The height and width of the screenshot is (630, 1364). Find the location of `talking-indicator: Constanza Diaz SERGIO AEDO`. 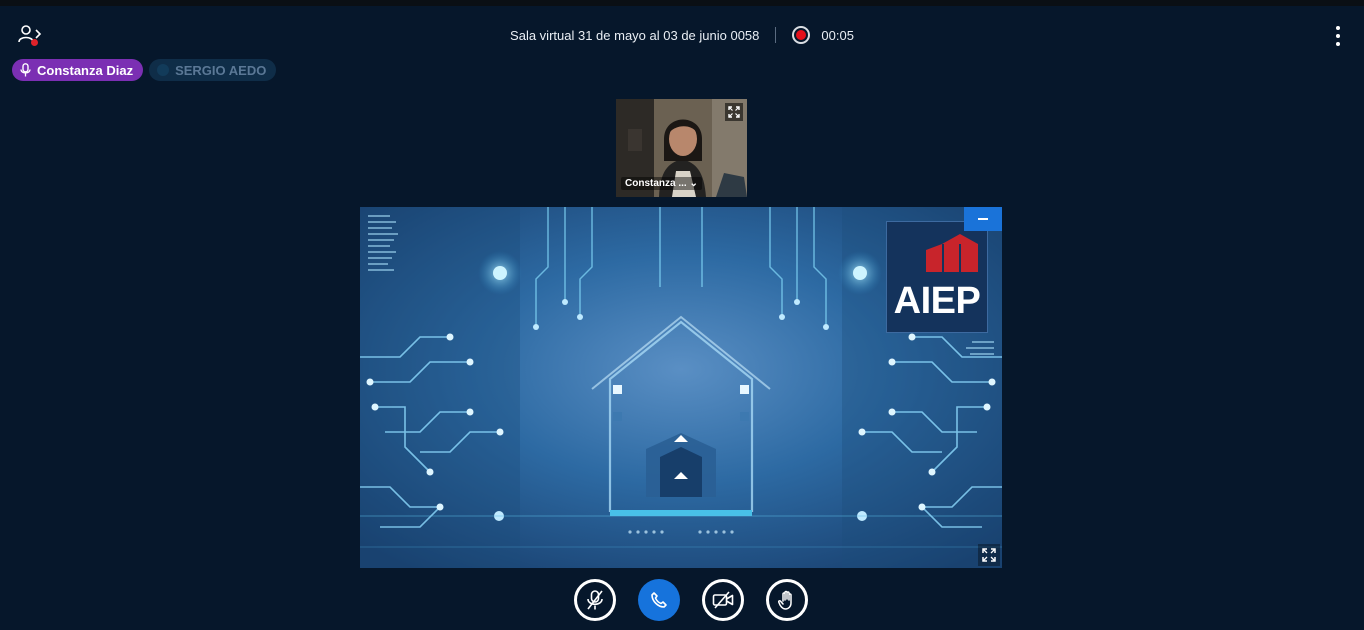

talking-indicator: Constanza Diaz SERGIO AEDO is located at coordinates (144, 70).